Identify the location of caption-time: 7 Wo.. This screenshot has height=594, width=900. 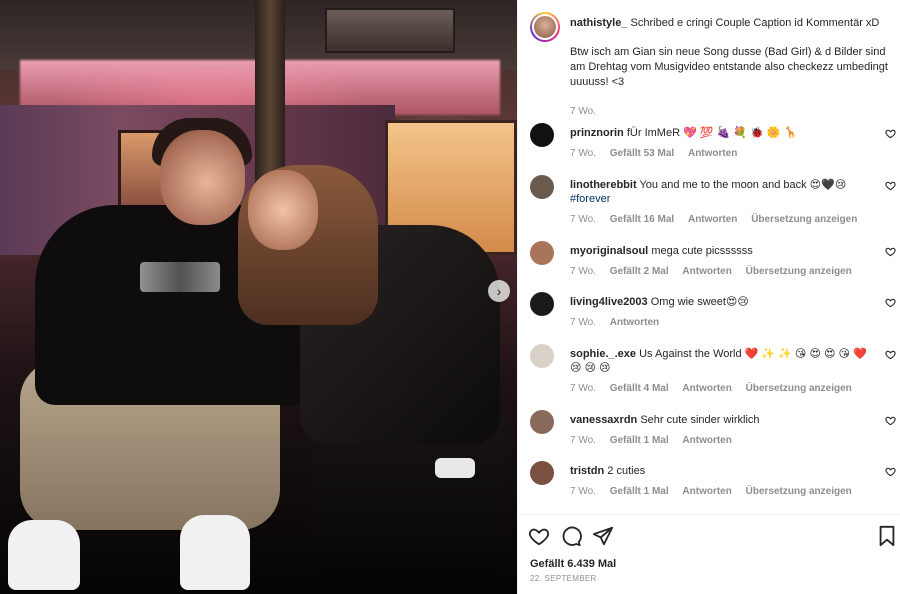
(583, 111).